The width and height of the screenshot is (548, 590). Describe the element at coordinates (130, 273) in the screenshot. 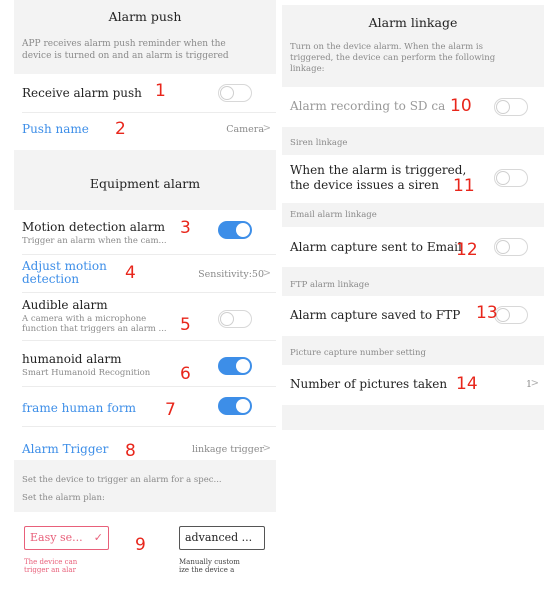

I see `annotation-number: 4` at that location.